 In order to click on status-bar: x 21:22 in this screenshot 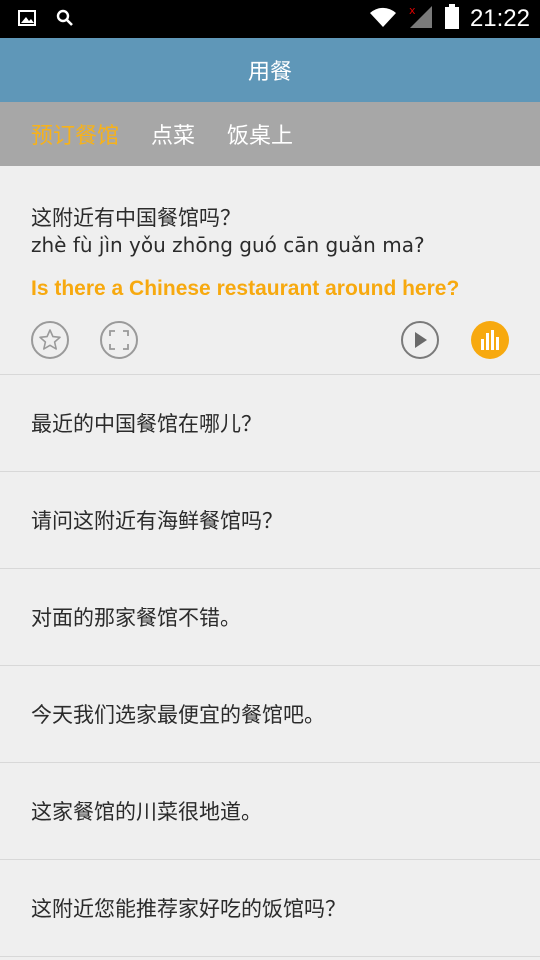, I will do `click(270, 19)`.